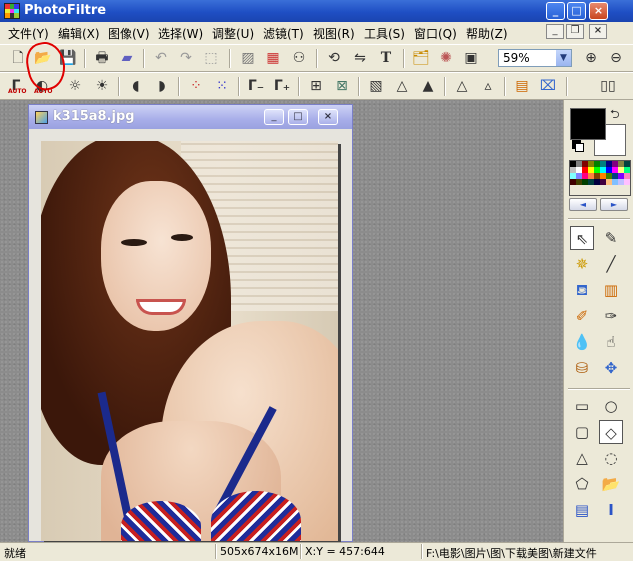 The width and height of the screenshot is (633, 561). What do you see at coordinates (162, 86) in the screenshot?
I see `contrast-up-icon: ◗` at bounding box center [162, 86].